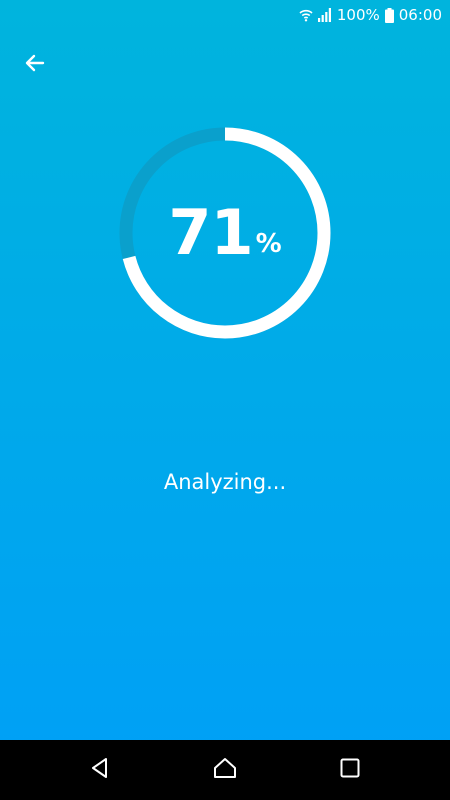 The height and width of the screenshot is (800, 450). I want to click on back-triangle-icon, so click(100, 770).